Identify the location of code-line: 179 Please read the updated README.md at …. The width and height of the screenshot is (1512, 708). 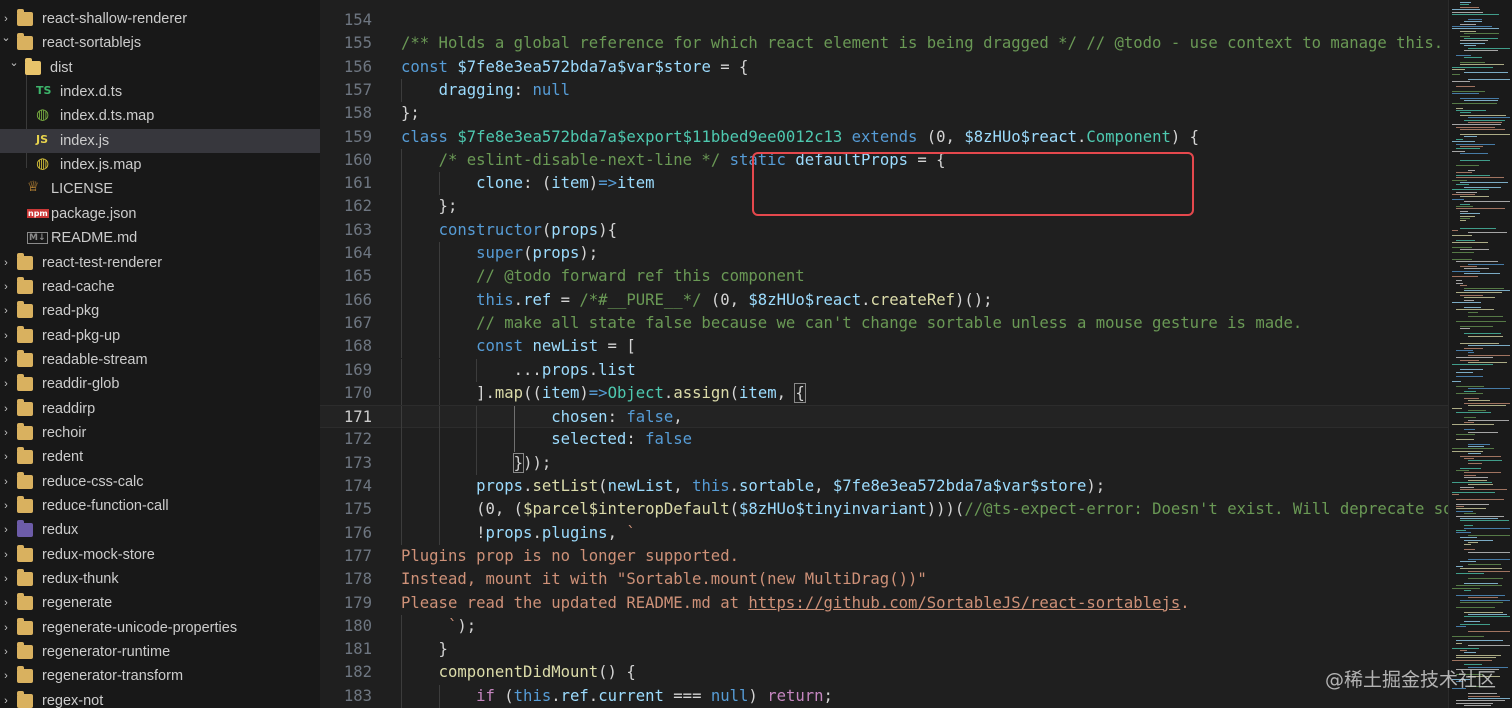
(884, 603).